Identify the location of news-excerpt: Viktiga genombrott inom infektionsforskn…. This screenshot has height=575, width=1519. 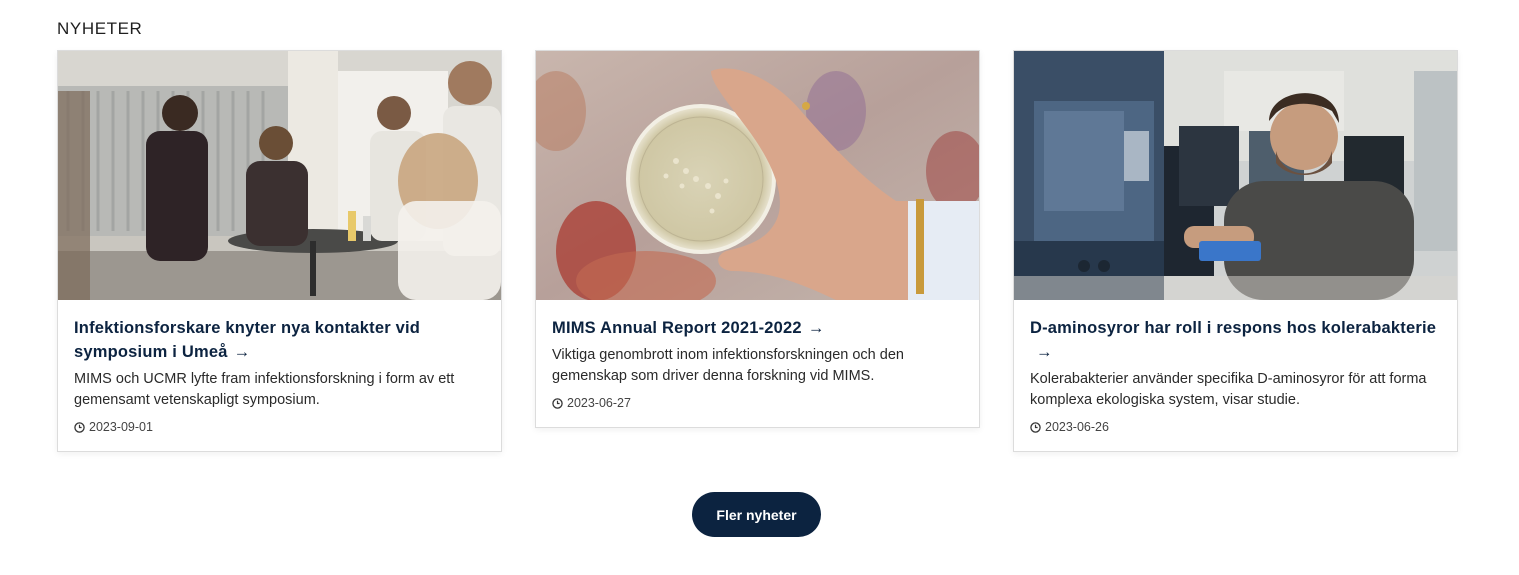
(728, 365).